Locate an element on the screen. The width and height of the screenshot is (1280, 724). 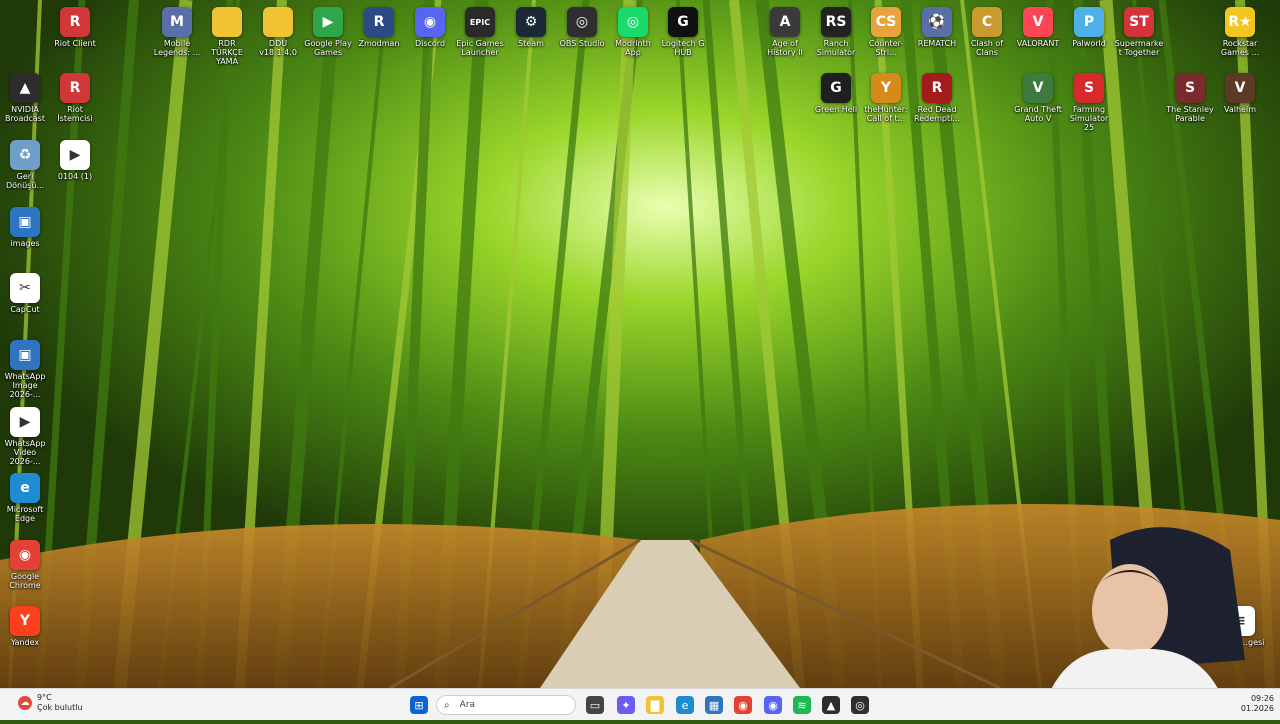
desktop-icon: ⚙ Steam is located at coordinates (531, 26).